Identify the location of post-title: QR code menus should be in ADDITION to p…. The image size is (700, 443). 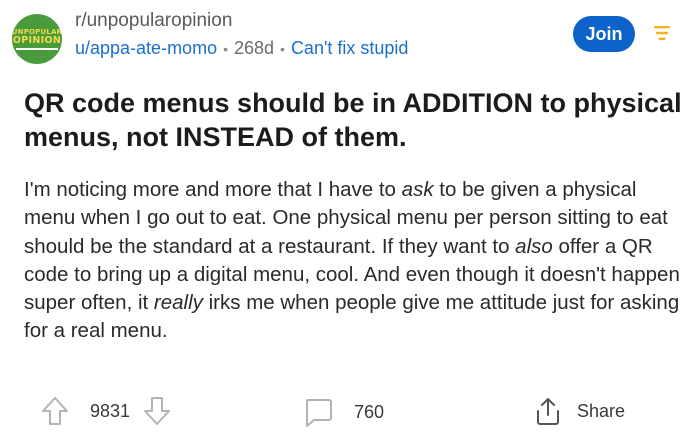
(354, 120).